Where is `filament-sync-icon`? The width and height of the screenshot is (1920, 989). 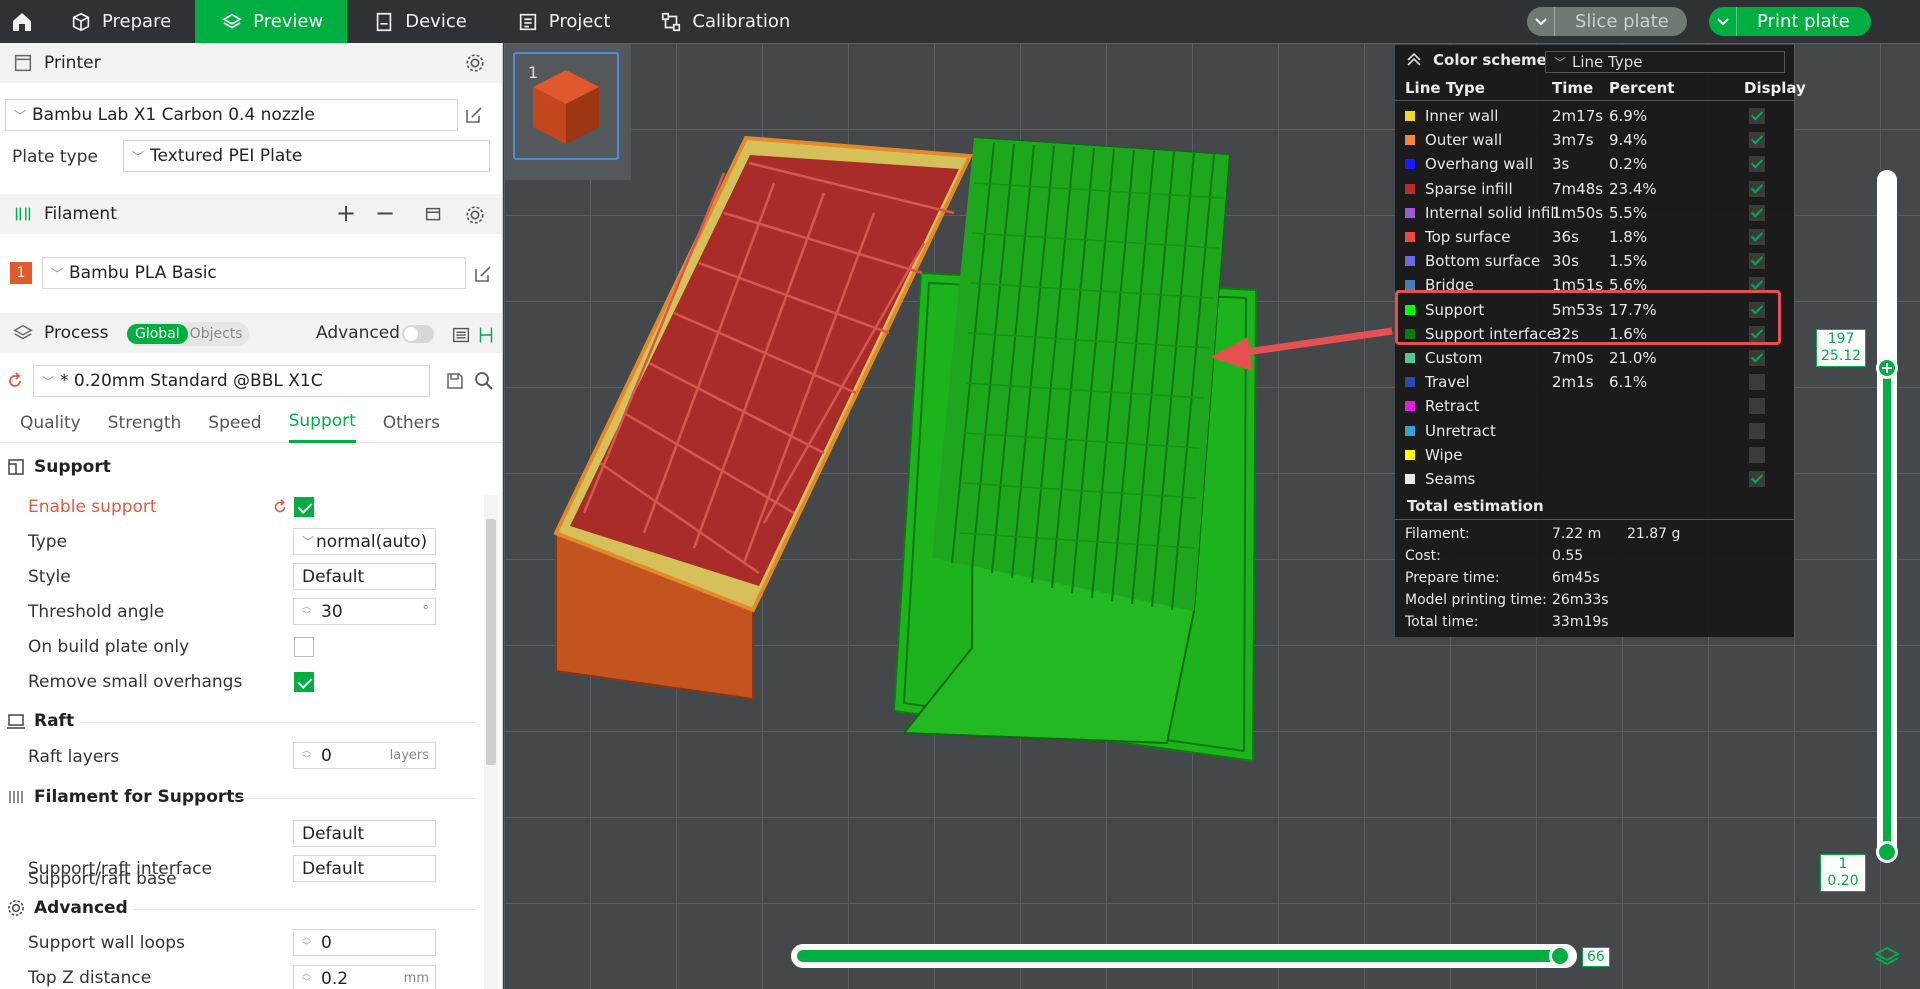 filament-sync-icon is located at coordinates (434, 215).